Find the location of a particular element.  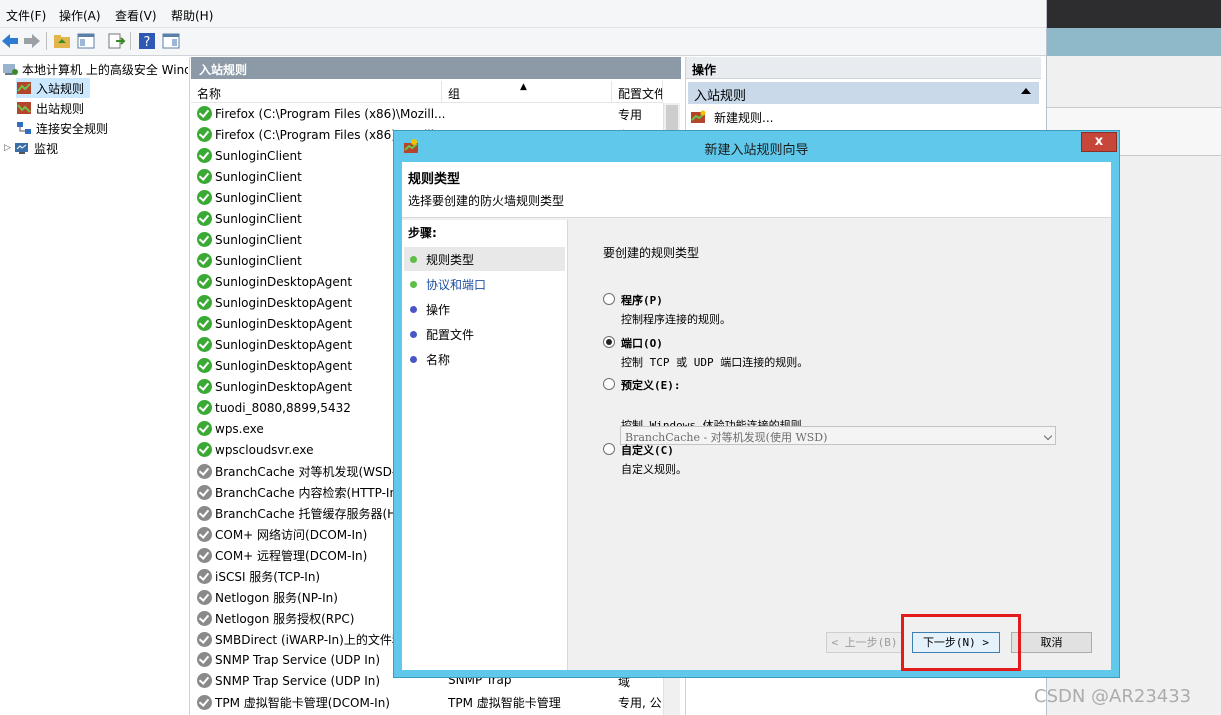

wizard-steps-panel: 步骤: 规则类型 协议和端口 操作 配置文件 名称 is located at coordinates (485, 445).